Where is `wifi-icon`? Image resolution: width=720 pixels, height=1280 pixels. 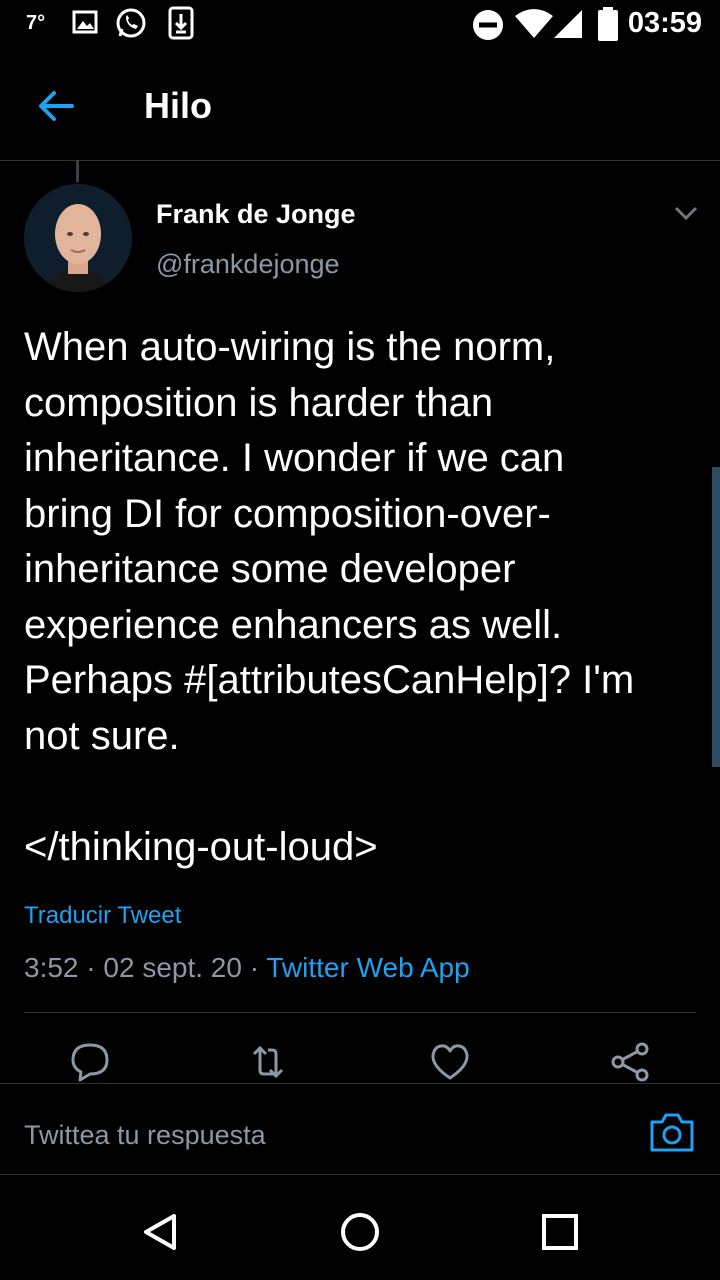 wifi-icon is located at coordinates (534, 23).